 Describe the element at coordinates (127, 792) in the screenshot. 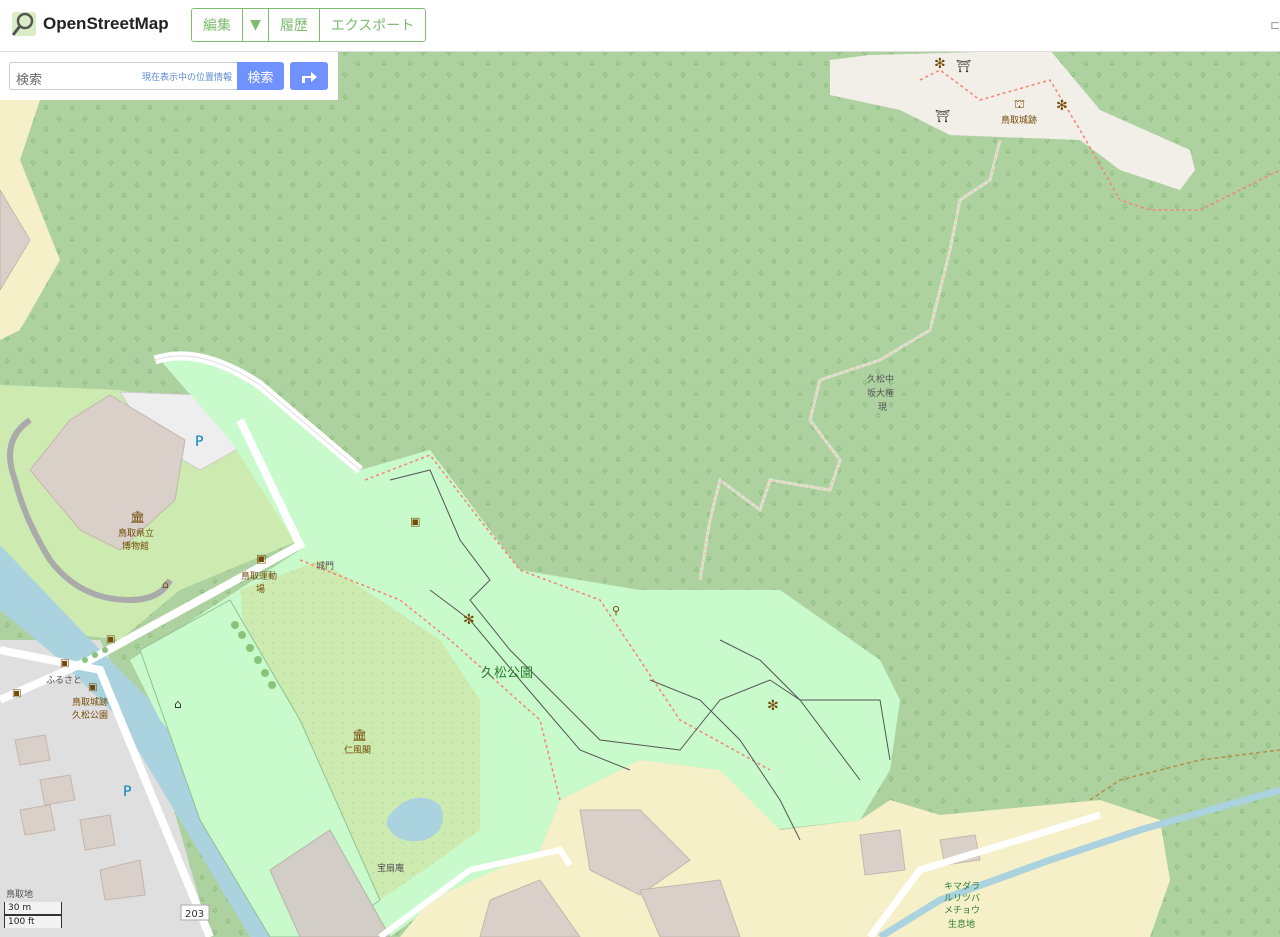

I see `label-parking-2: P` at that location.